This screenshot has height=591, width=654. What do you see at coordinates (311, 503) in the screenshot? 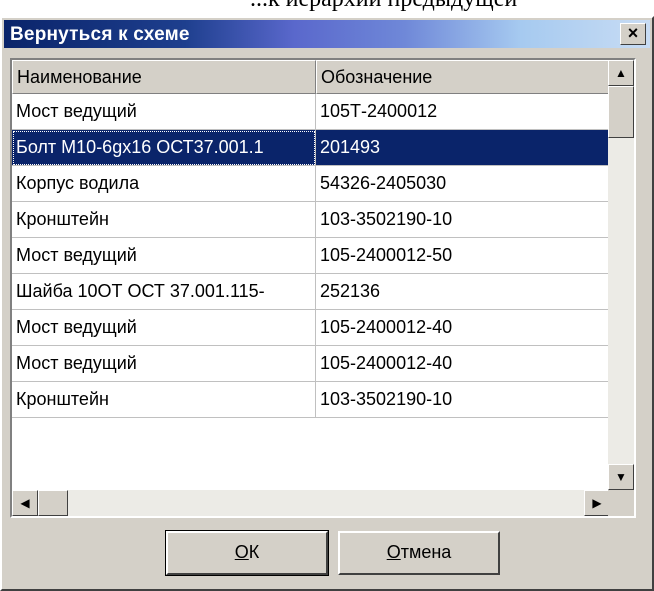
I see `horizontal-scrollbar: ◀ ▶` at bounding box center [311, 503].